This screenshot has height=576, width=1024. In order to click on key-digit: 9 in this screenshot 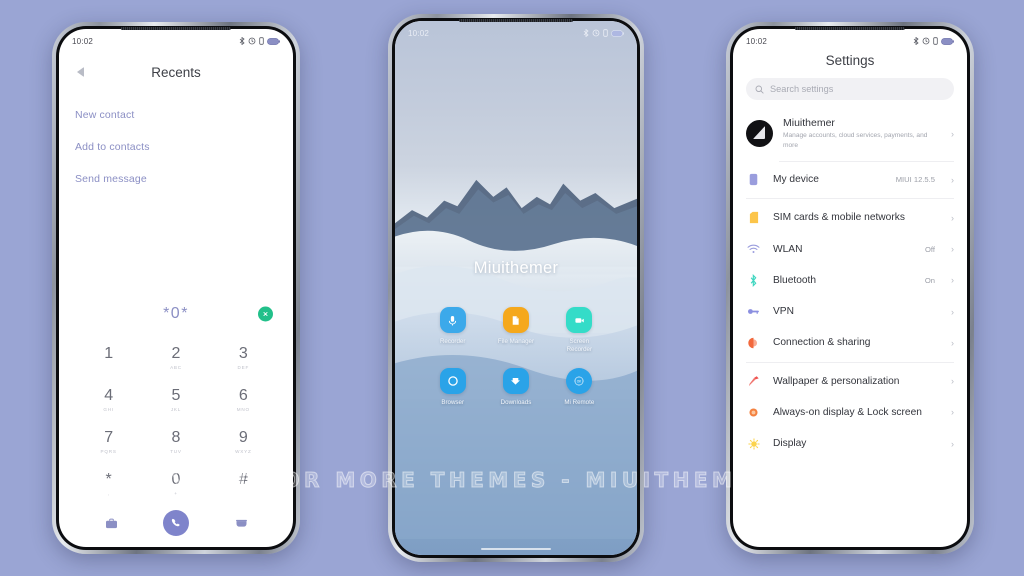, I will do `click(243, 437)`.